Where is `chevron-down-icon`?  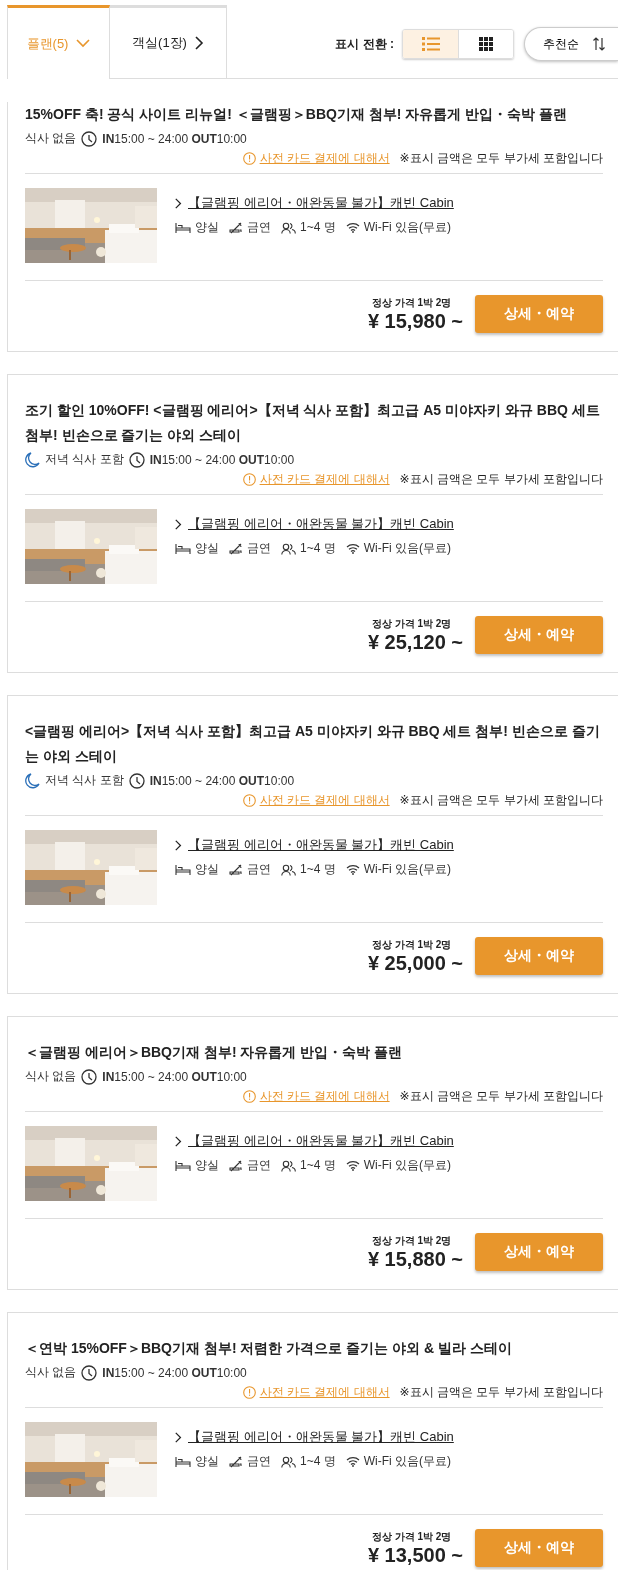 chevron-down-icon is located at coordinates (83, 43).